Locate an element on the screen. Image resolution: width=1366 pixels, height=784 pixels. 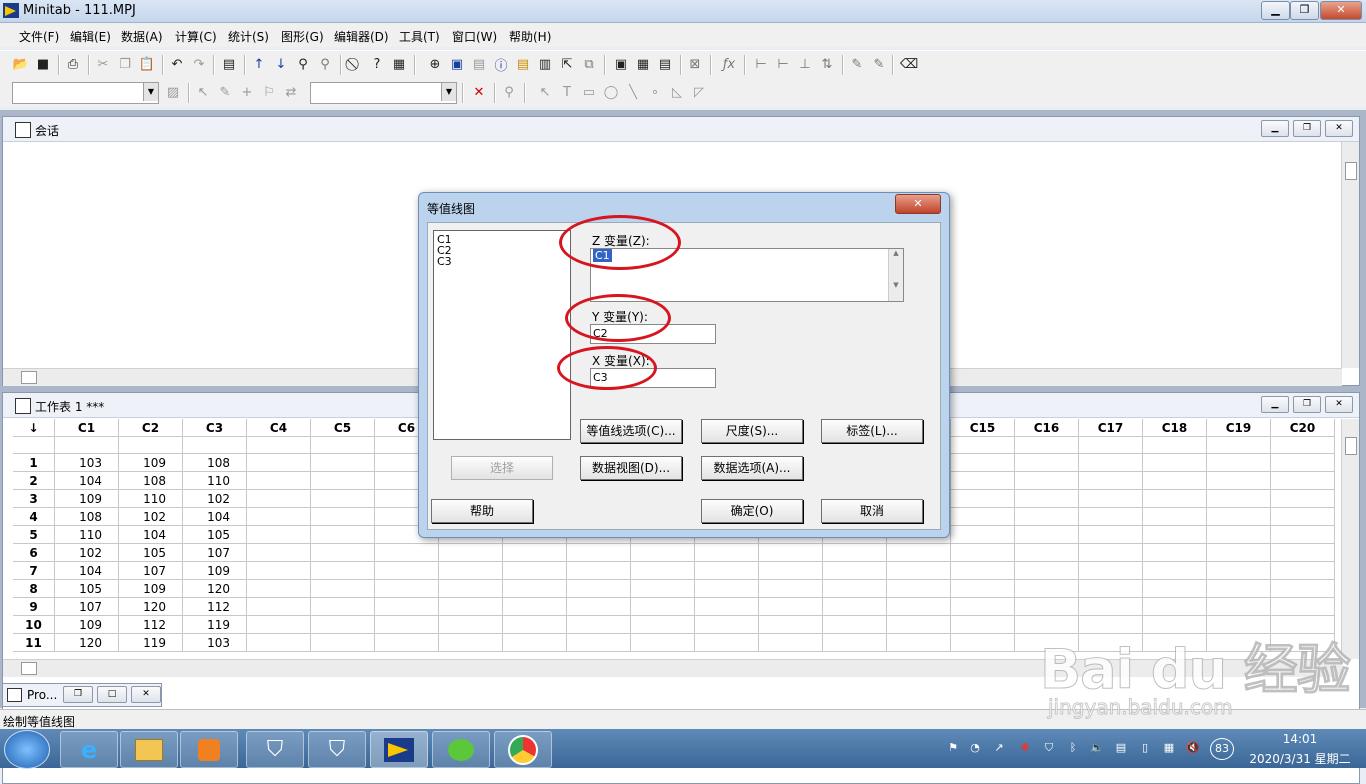
function-icon: ƒx is located at coordinates (729, 64).